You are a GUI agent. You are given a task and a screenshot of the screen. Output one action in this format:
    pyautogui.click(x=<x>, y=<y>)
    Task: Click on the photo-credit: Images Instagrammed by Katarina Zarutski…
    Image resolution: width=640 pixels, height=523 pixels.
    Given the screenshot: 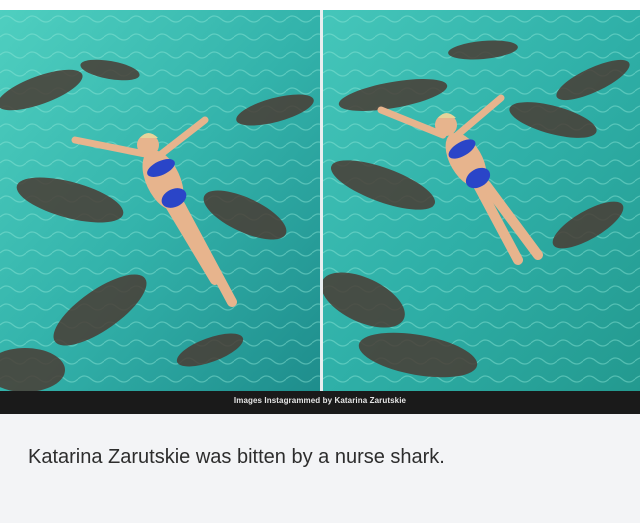 What is the action you would take?
    pyautogui.click(x=320, y=400)
    